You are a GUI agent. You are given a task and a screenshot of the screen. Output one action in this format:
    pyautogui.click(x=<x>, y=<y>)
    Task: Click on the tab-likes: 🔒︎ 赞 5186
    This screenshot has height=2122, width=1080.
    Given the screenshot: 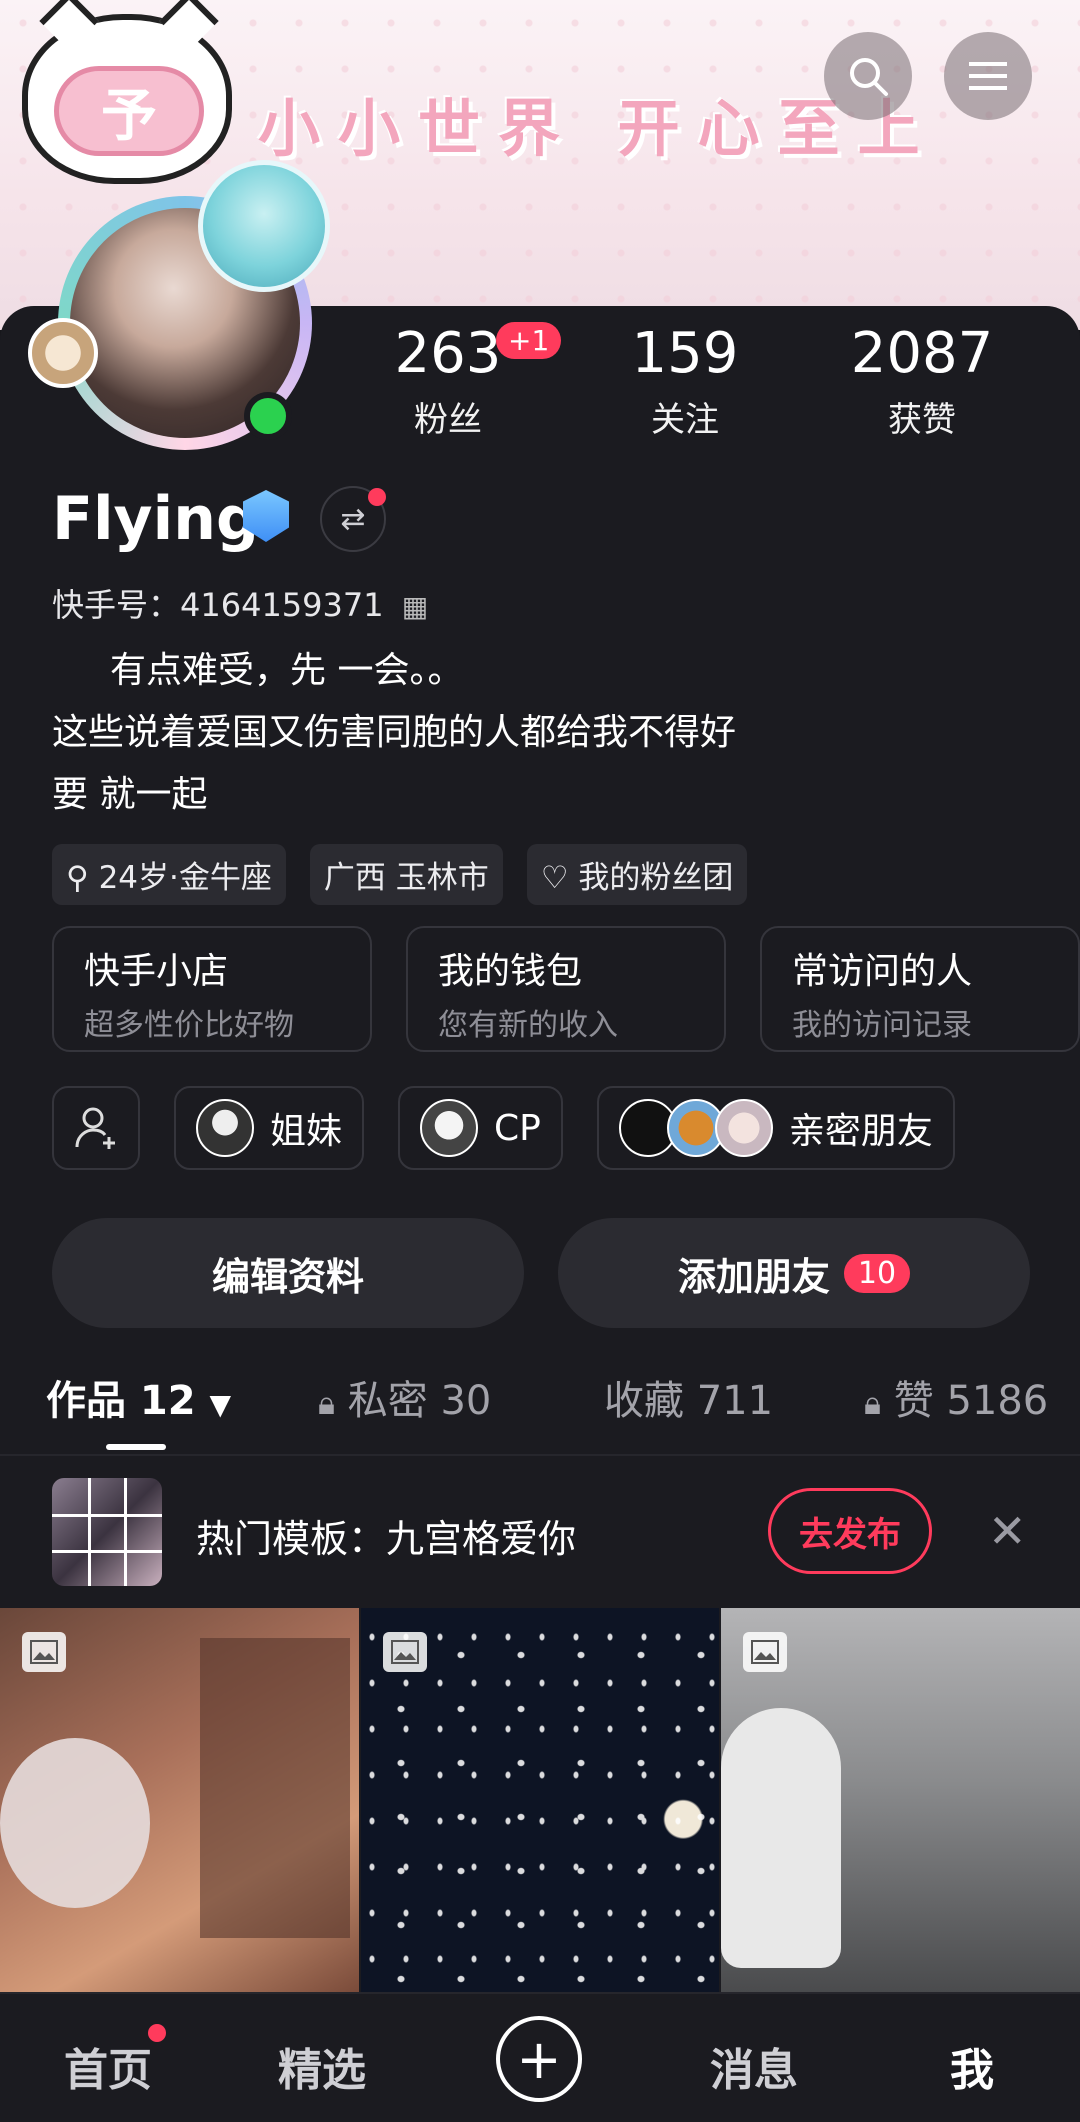 What is the action you would take?
    pyautogui.click(x=956, y=1397)
    